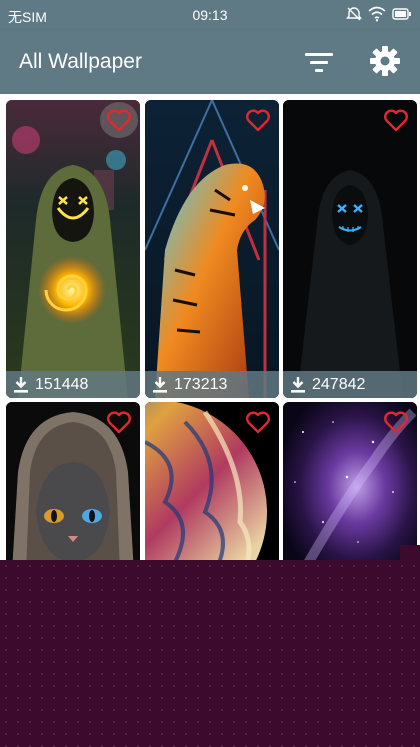 Image resolution: width=420 pixels, height=747 pixels. I want to click on download-count-bar: 247842, so click(350, 384).